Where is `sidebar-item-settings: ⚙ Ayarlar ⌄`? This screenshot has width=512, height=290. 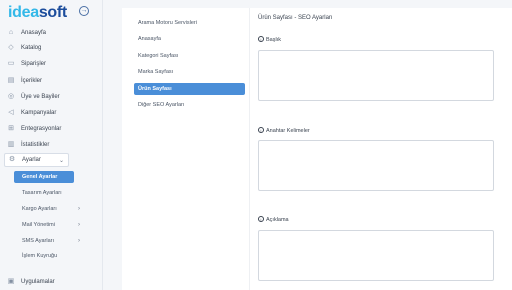
sidebar-item-settings: ⚙ Ayarlar ⌄ is located at coordinates (36, 160).